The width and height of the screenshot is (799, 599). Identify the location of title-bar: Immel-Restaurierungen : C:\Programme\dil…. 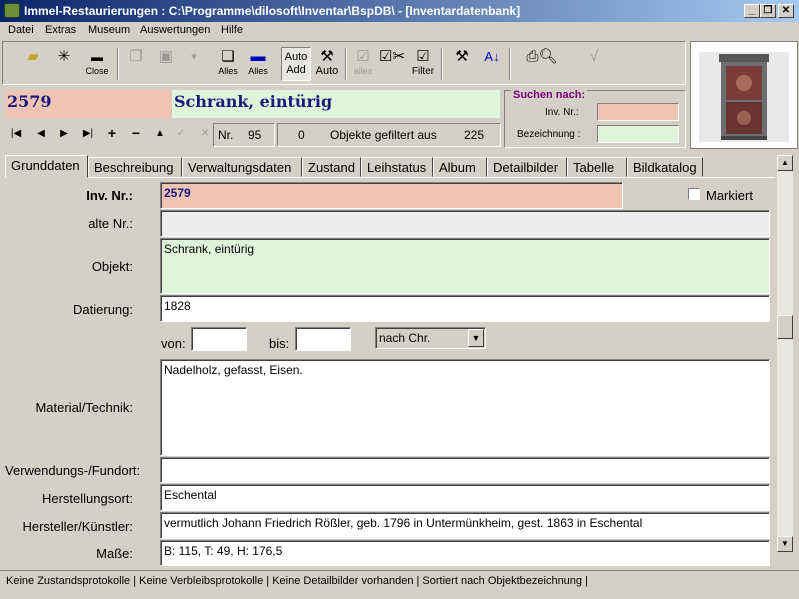
(399, 11).